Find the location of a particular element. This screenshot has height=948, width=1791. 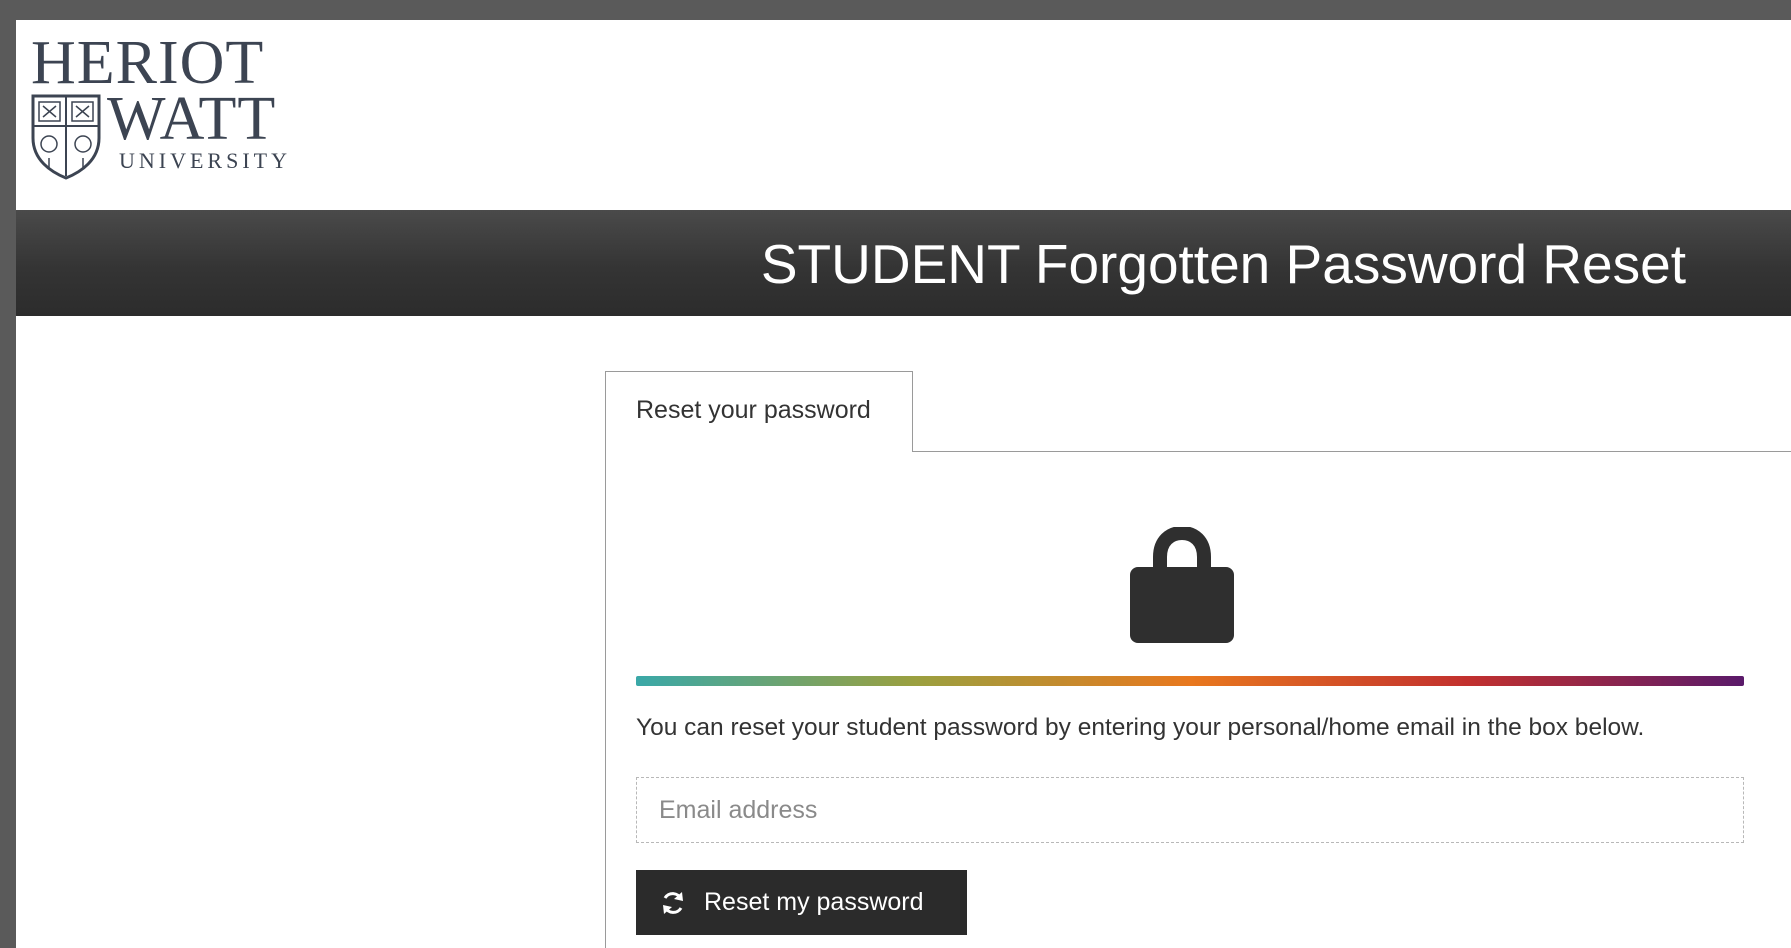

header-banner: STUDENT Forgotten Password Reset is located at coordinates (903, 263).